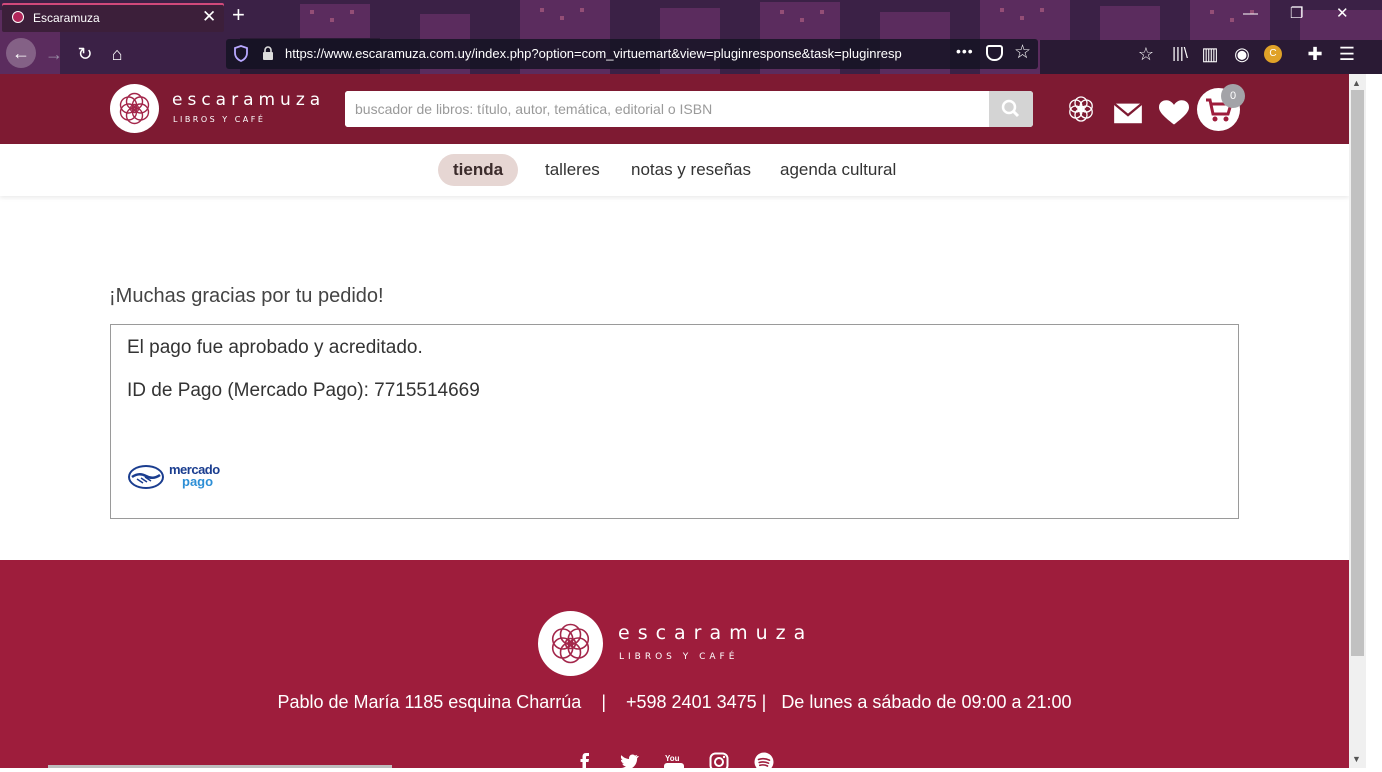 This screenshot has width=1382, height=772. I want to click on library-icon: |||\, so click(1180, 54).